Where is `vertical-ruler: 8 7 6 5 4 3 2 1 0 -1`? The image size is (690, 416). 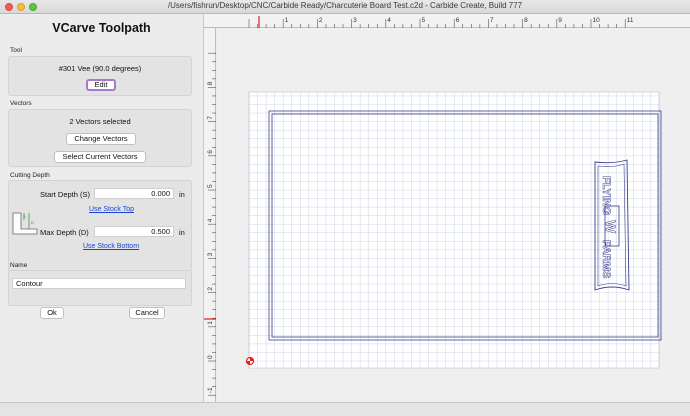
vertical-ruler: 8 7 6 5 4 3 2 1 0 -1 is located at coordinates (210, 215).